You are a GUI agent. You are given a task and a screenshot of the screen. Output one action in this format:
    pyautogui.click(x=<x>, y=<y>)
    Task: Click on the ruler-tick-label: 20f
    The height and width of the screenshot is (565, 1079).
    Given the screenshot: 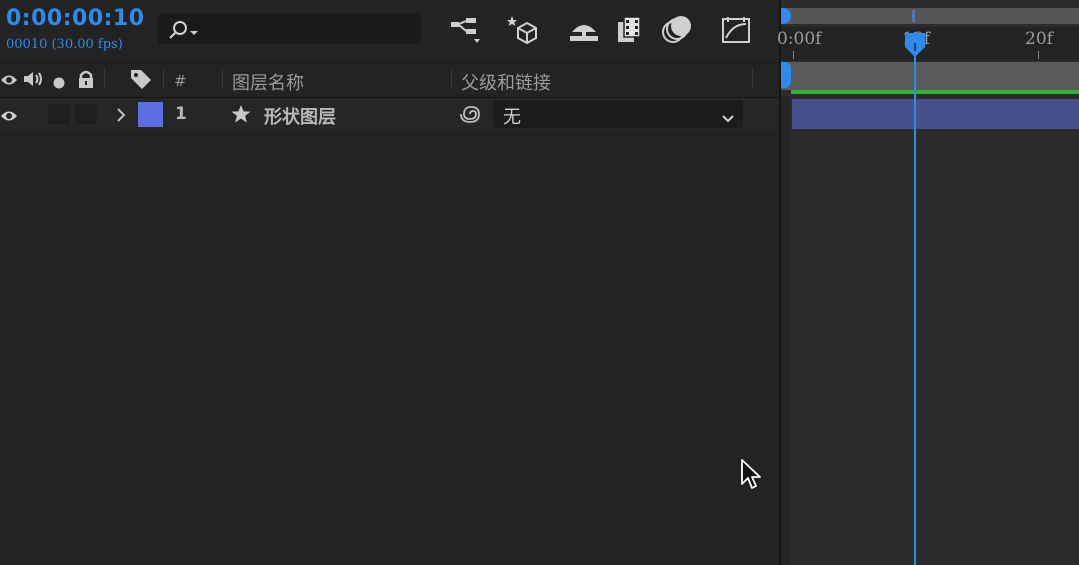 What is the action you would take?
    pyautogui.click(x=1039, y=39)
    